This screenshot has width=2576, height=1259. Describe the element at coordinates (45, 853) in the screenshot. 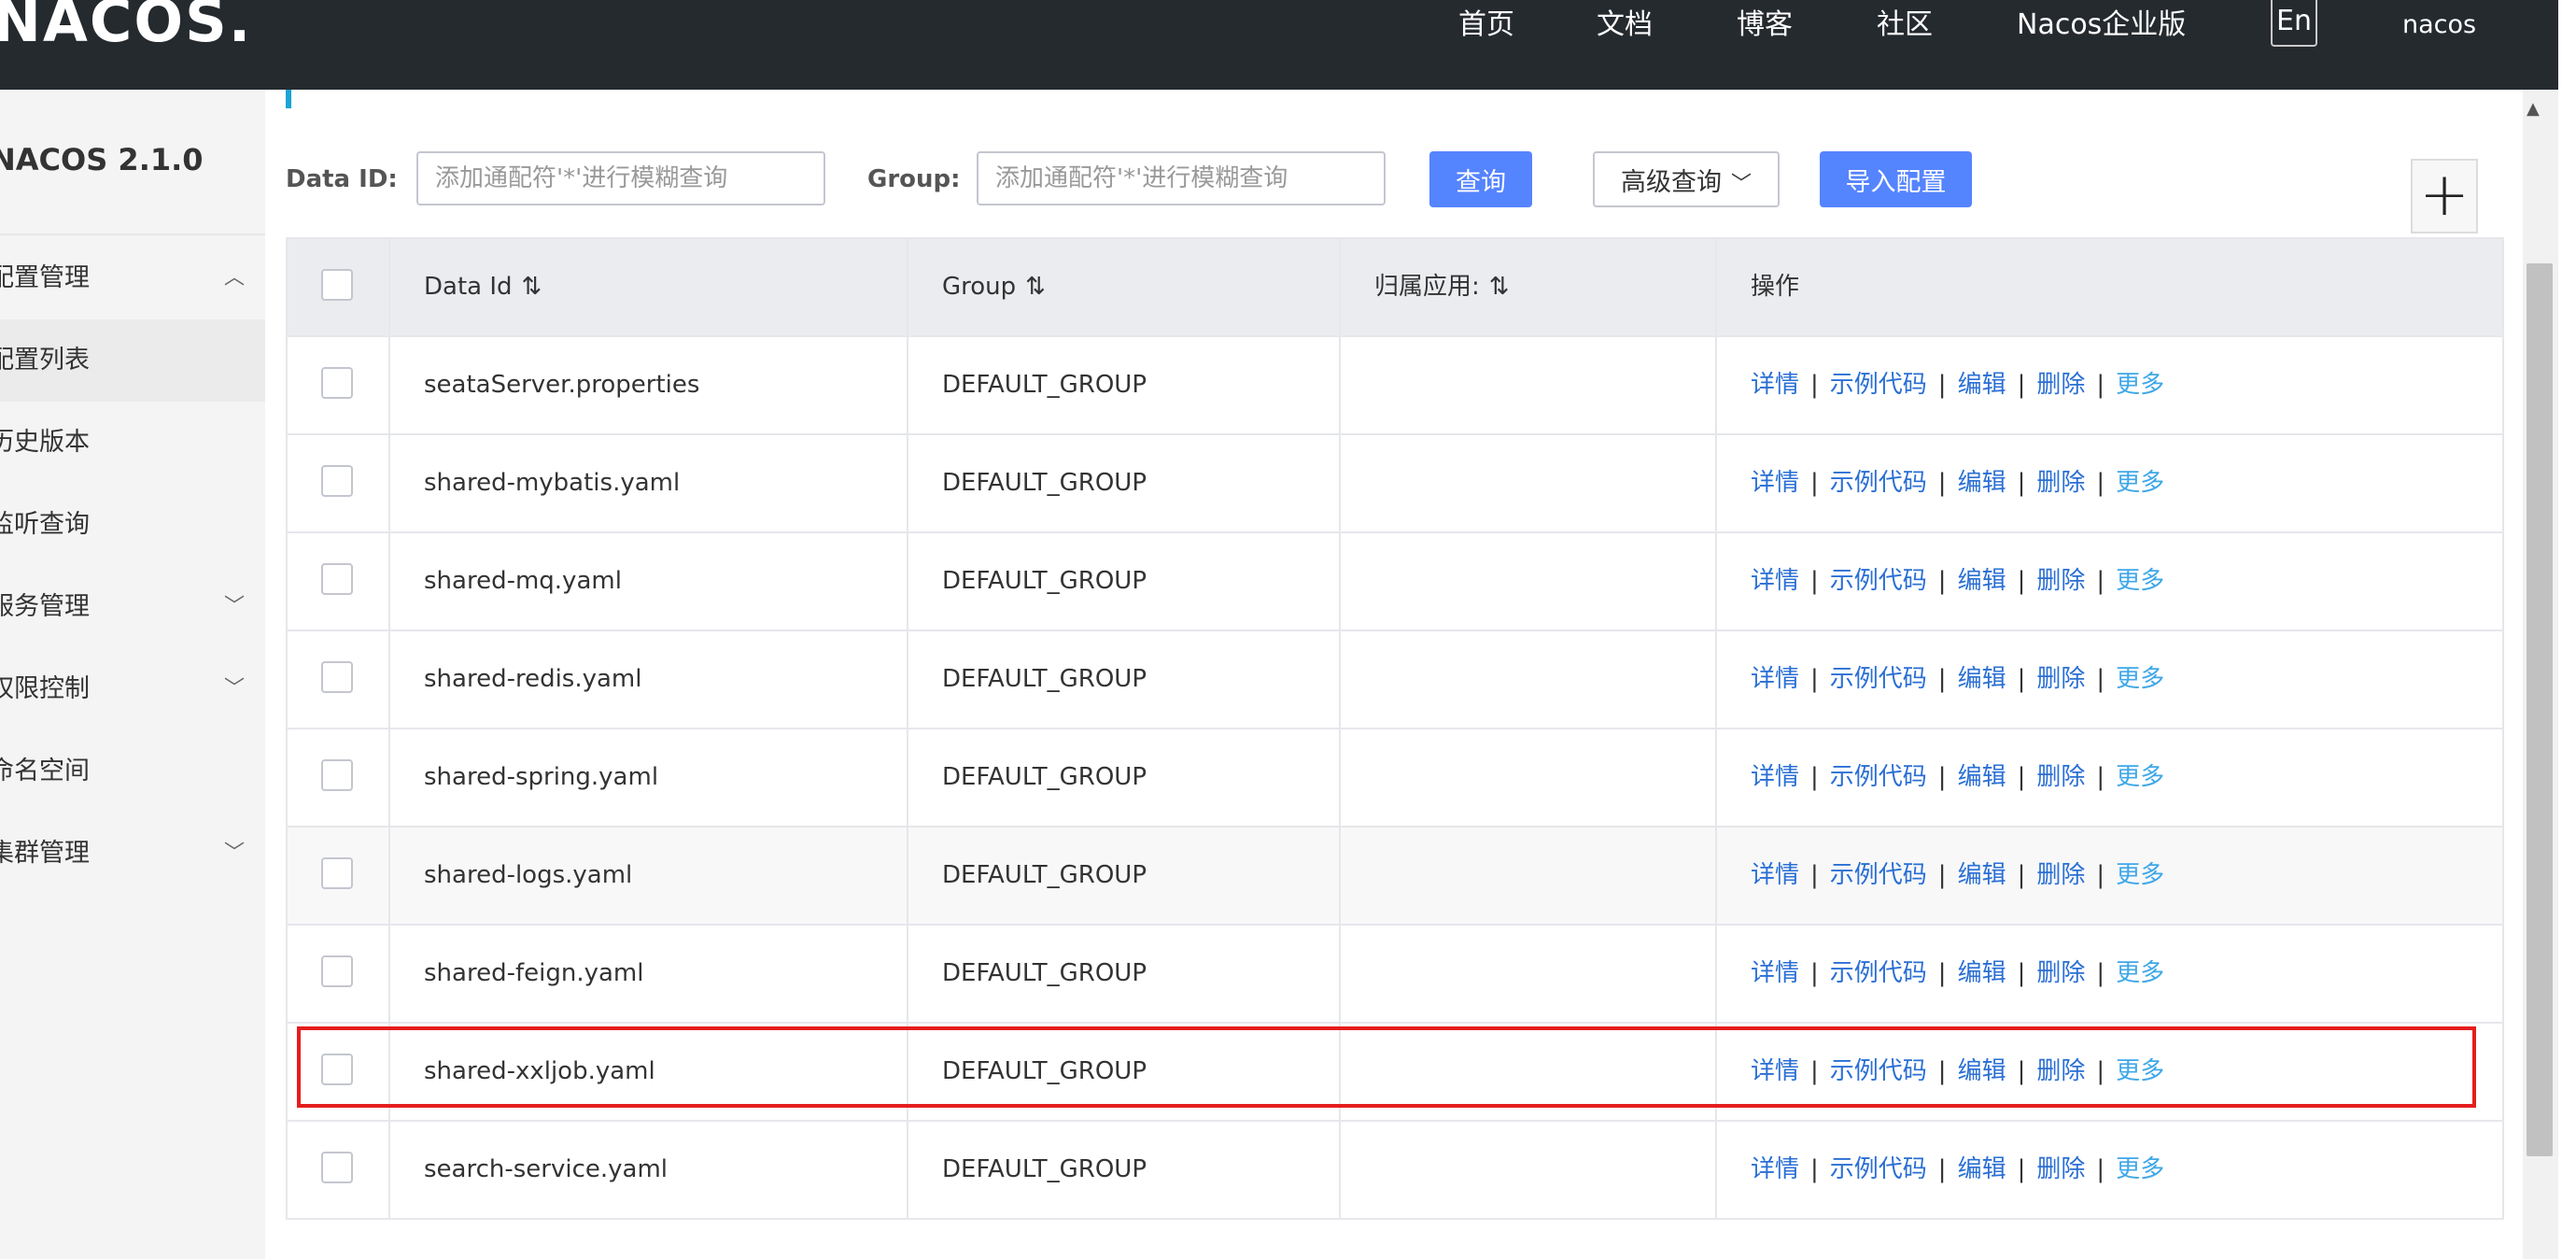

I see `sidebar-item-label: 集群管理` at that location.